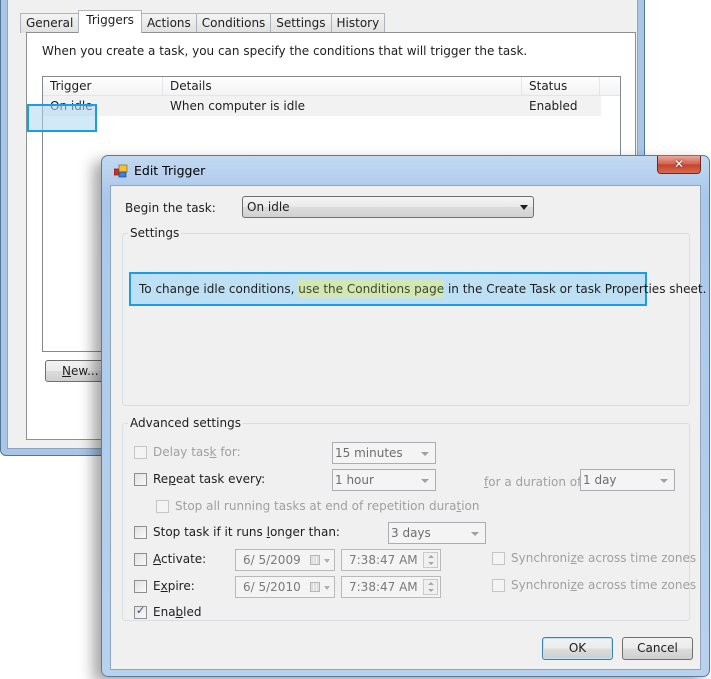  I want to click on delay-task-checkbox, so click(140, 452).